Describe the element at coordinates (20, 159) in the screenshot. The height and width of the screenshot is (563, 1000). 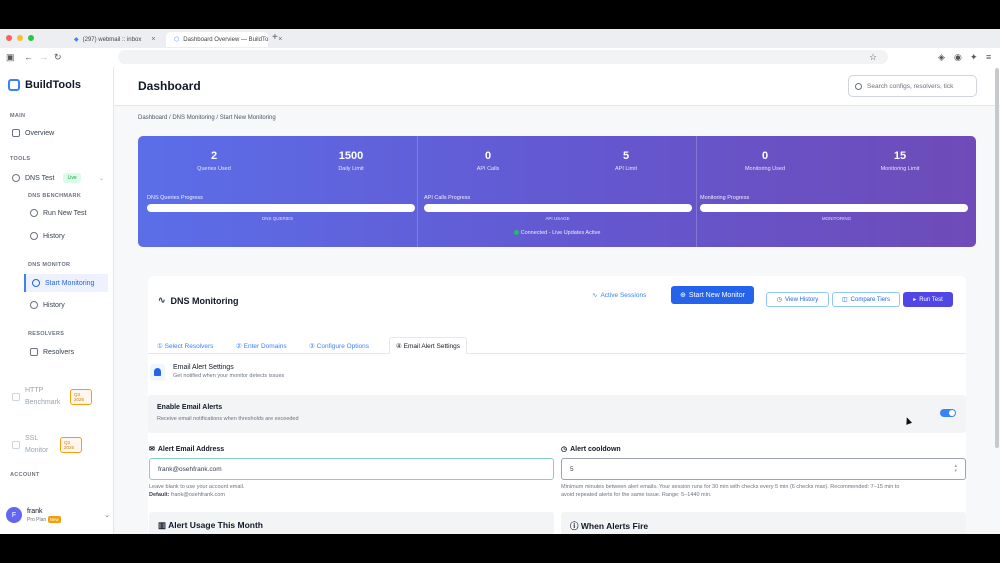
I see `section-tools: TOOLS` at that location.